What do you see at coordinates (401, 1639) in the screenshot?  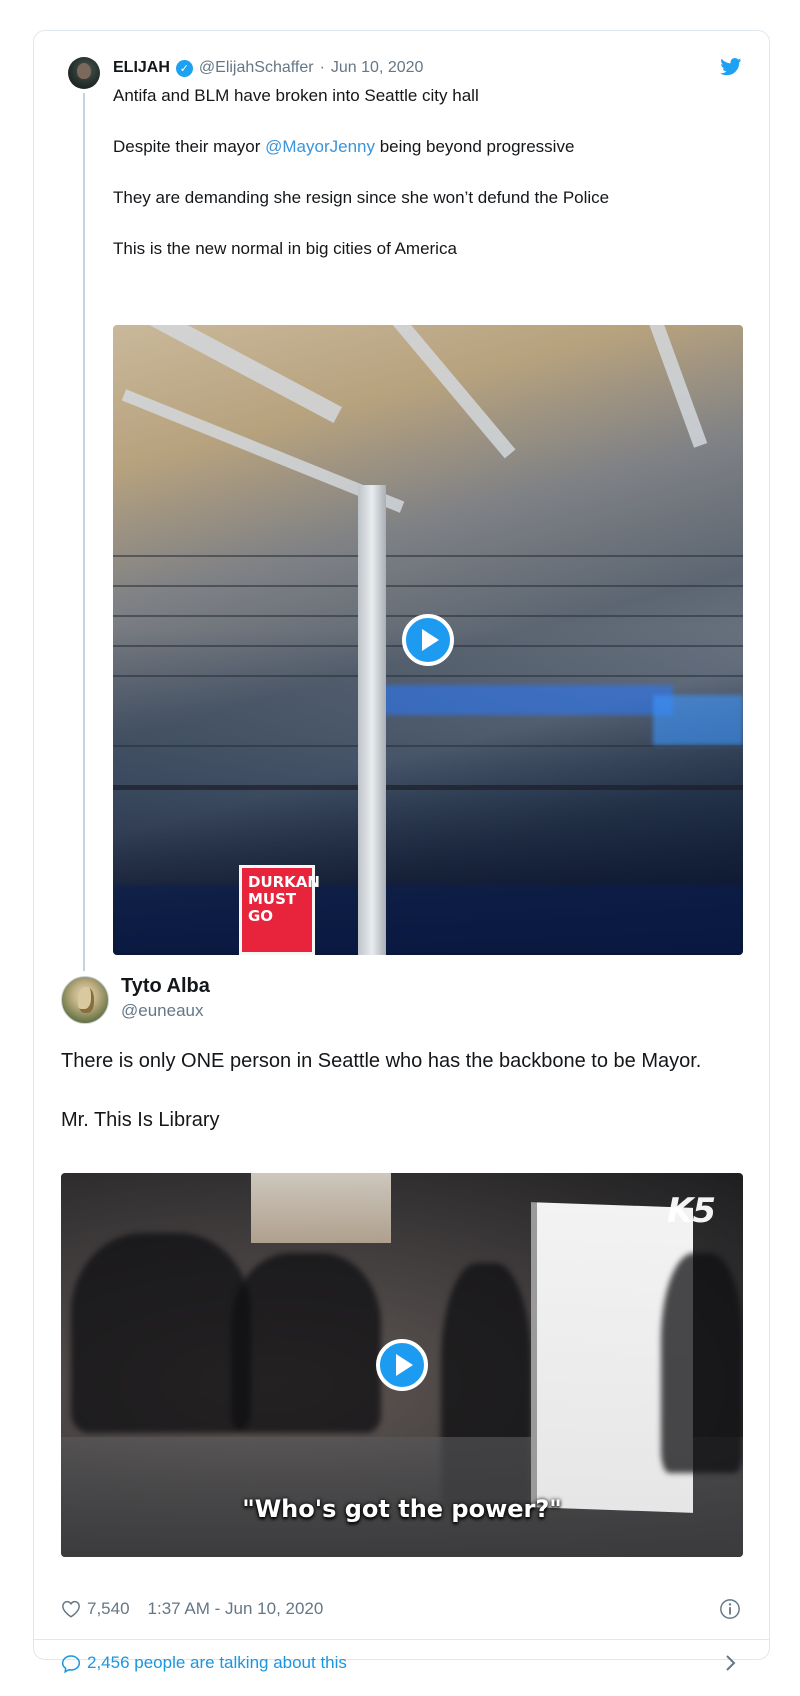 I see `footer-divider` at bounding box center [401, 1639].